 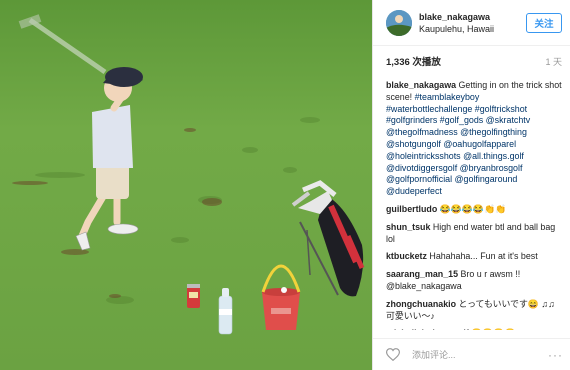 I want to click on avatar, so click(x=399, y=22).